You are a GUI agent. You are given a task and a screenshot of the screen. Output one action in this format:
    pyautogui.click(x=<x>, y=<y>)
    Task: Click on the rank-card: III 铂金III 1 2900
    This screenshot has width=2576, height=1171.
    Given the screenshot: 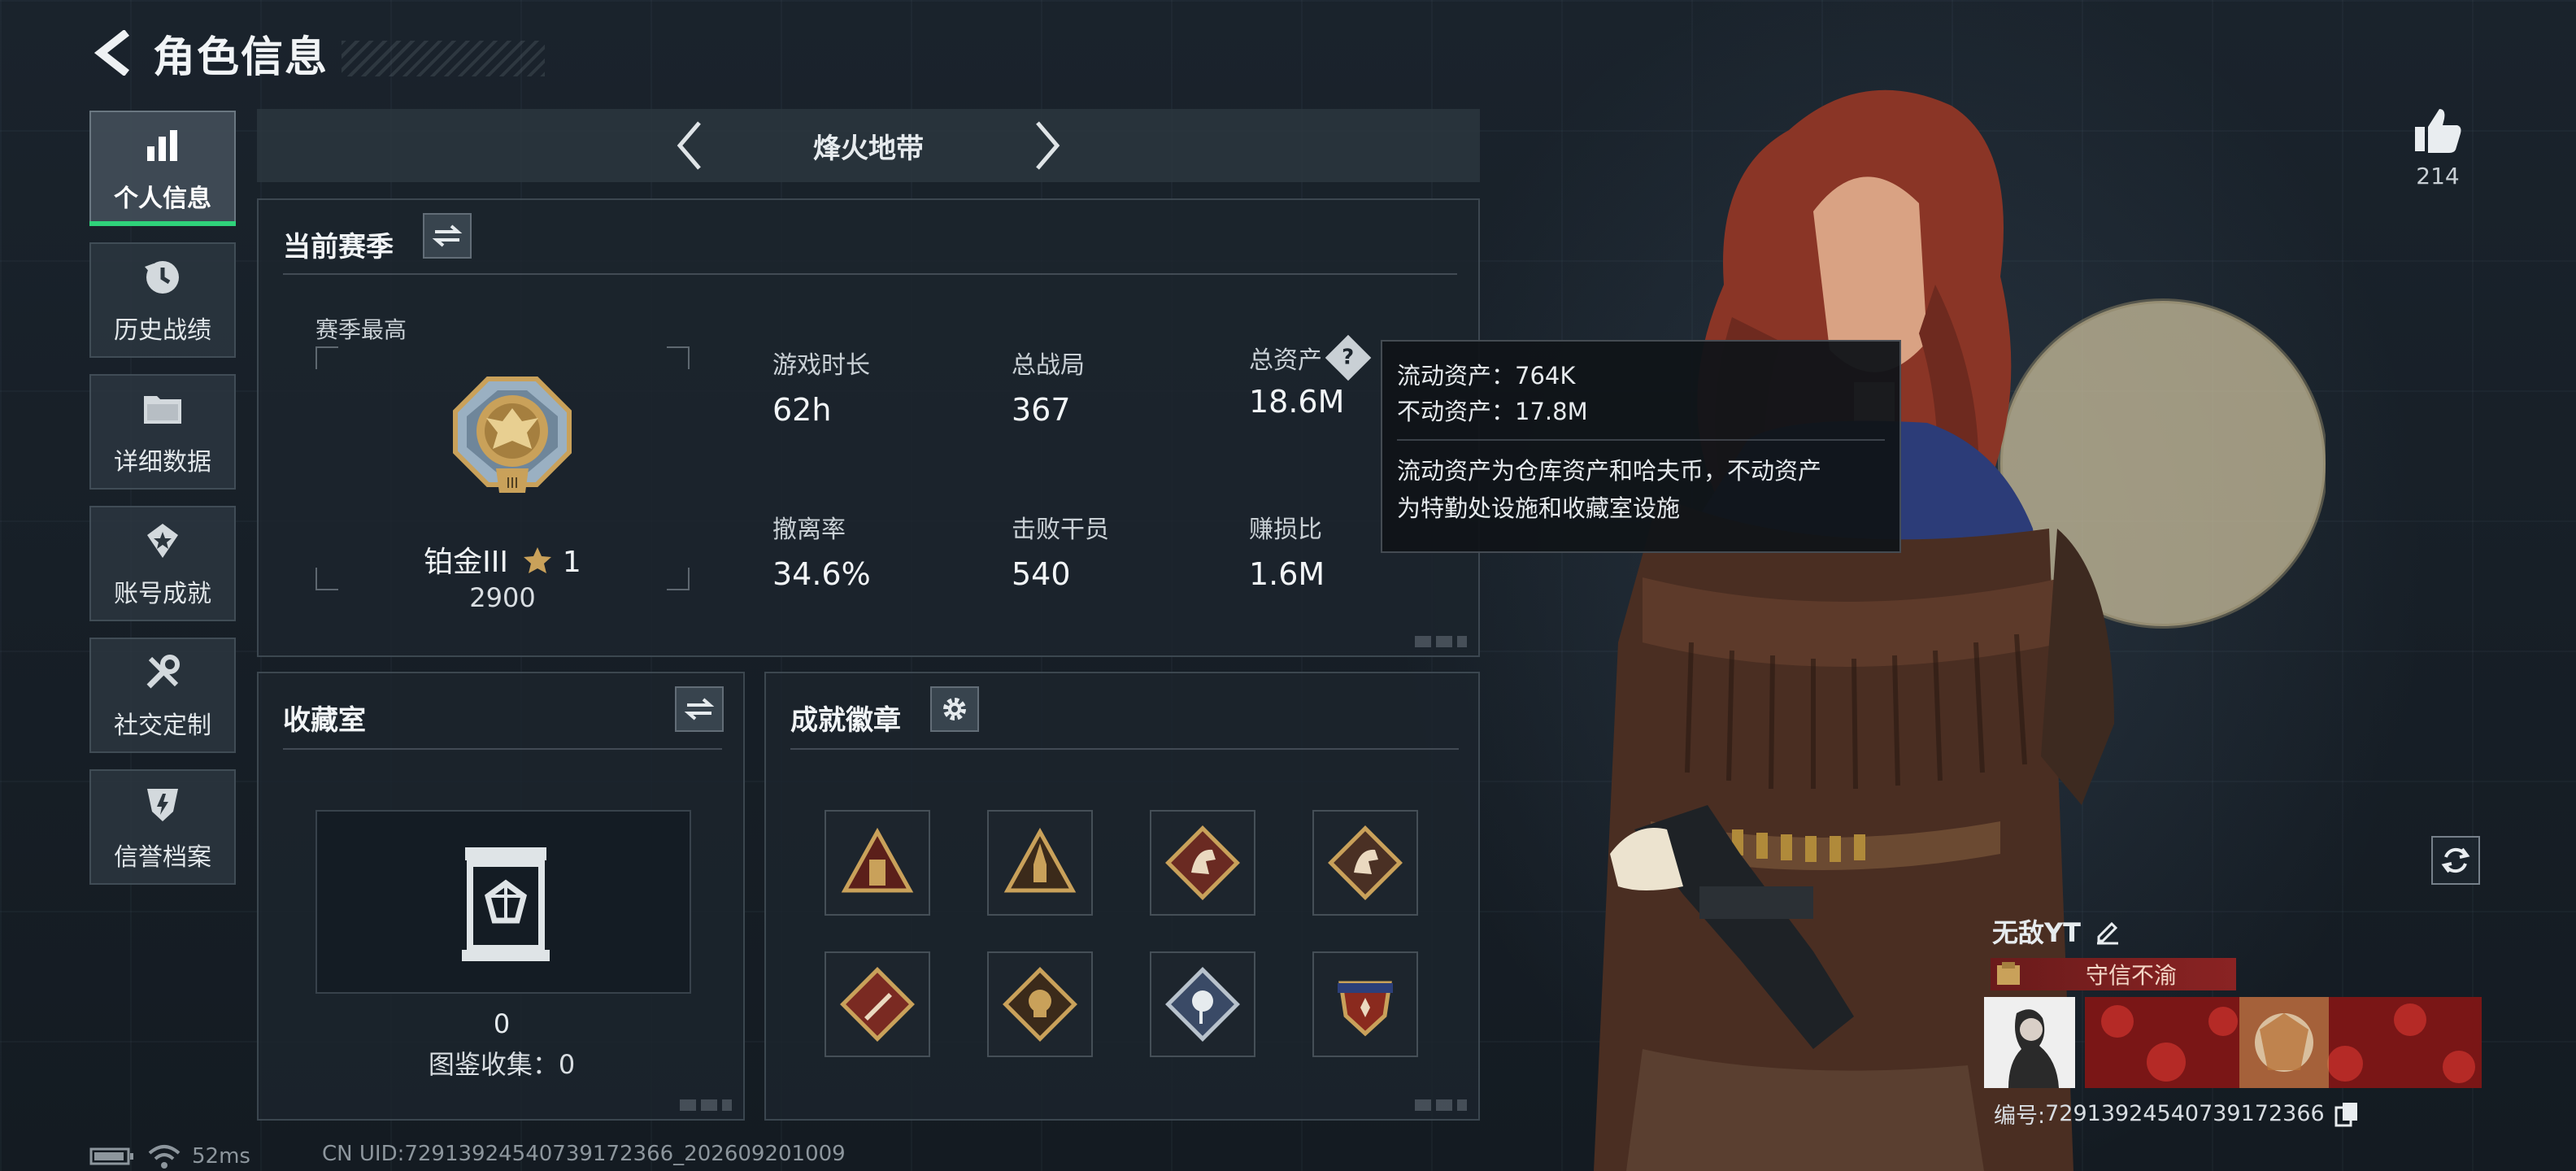 What is the action you would take?
    pyautogui.click(x=502, y=480)
    